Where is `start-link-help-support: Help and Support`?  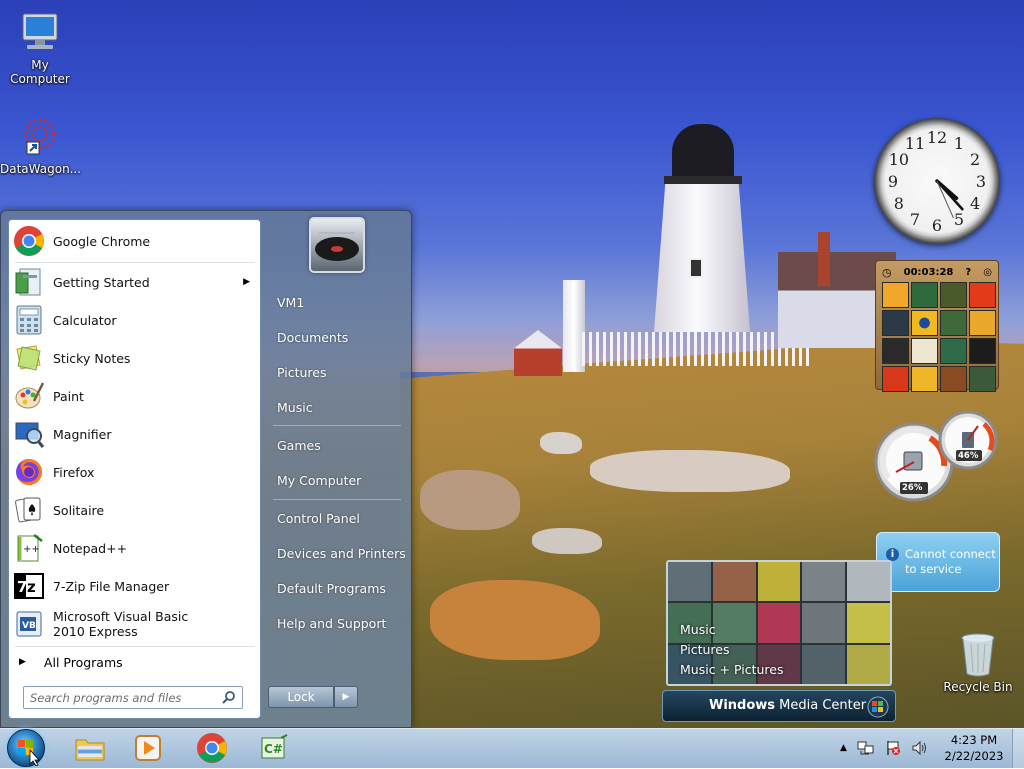
start-link-help-support: Help and Support is located at coordinates (338, 623).